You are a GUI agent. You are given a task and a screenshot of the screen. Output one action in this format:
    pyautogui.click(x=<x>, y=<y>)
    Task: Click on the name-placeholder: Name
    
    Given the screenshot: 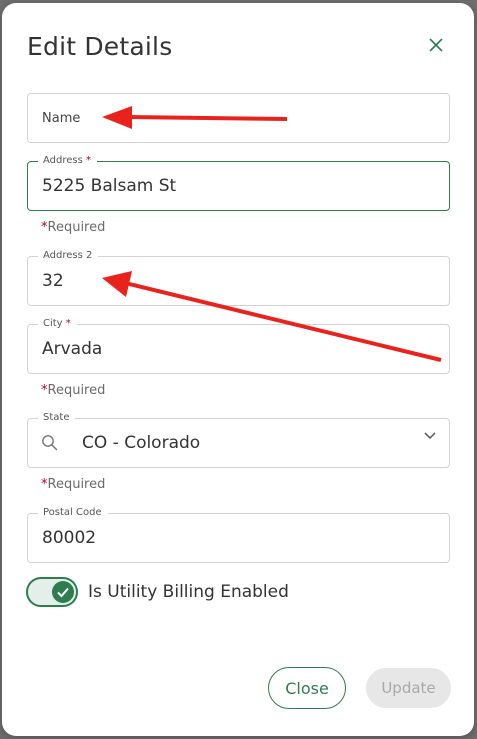 What is the action you would take?
    pyautogui.click(x=61, y=118)
    